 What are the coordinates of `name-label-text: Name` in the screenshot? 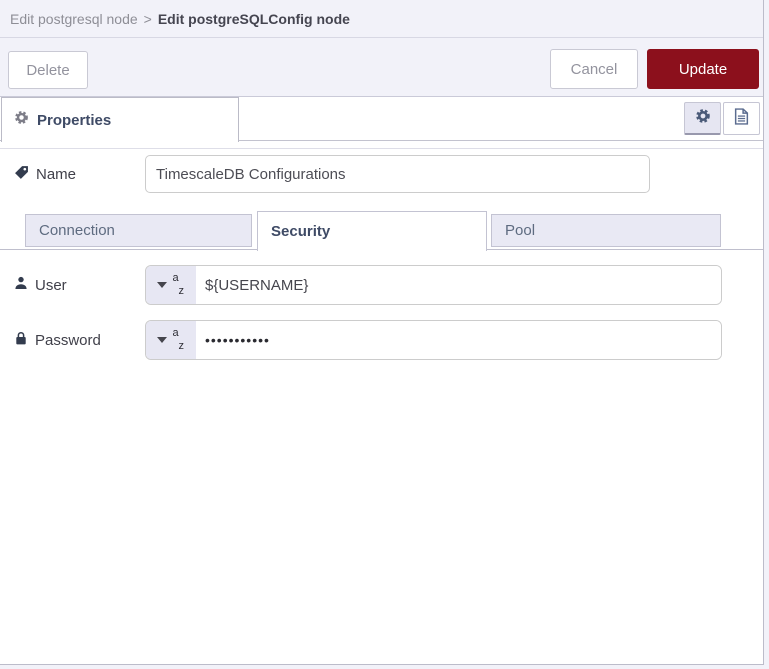 It's located at (56, 174).